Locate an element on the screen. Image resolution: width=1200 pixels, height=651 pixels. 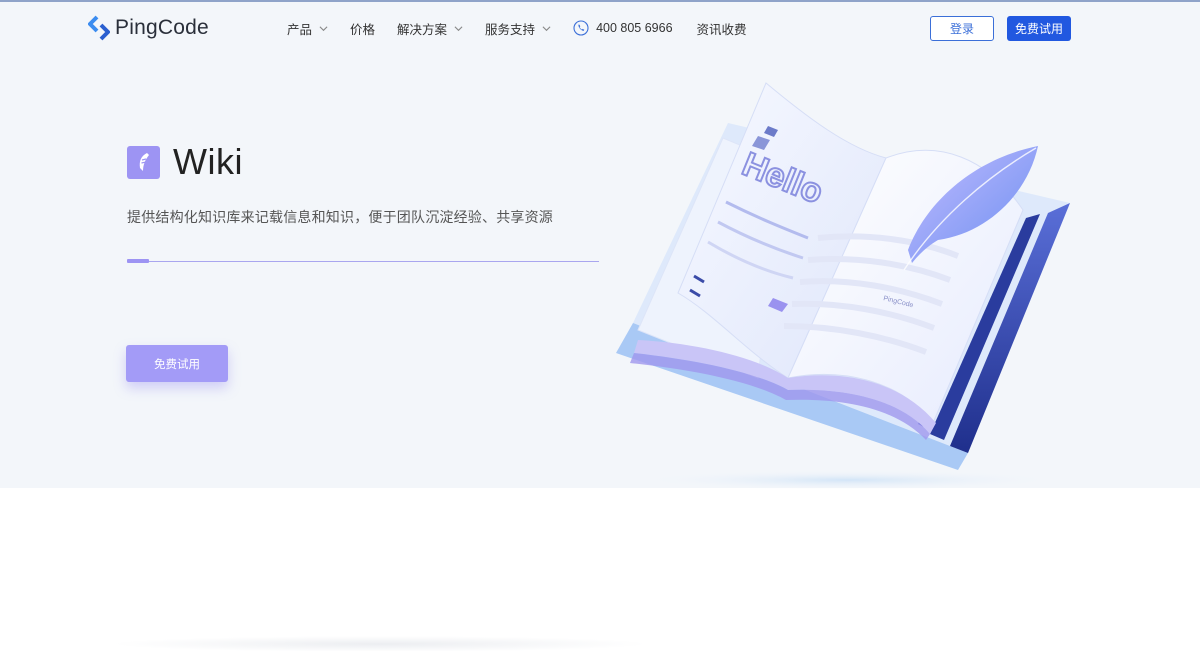
progress-fill is located at coordinates (138, 261).